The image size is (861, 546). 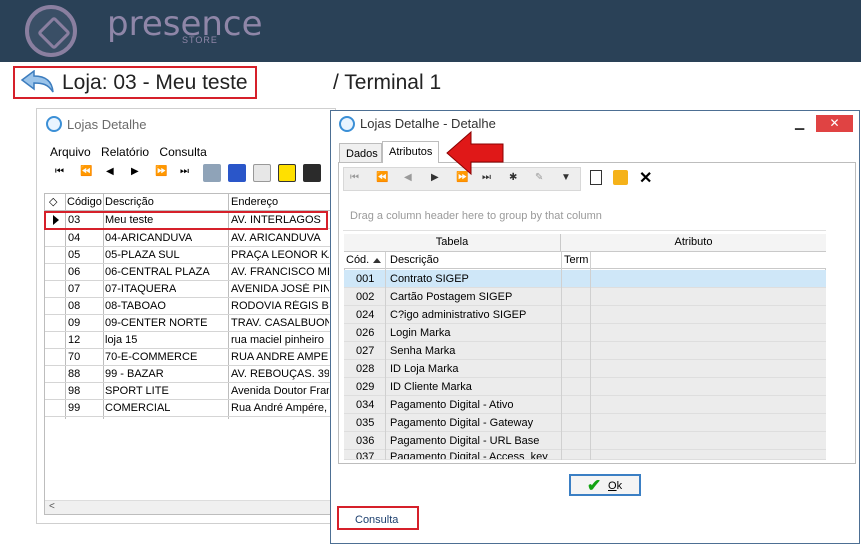 I want to click on cell-descricao: Pagamento Digital - URL Base, so click(x=465, y=441).